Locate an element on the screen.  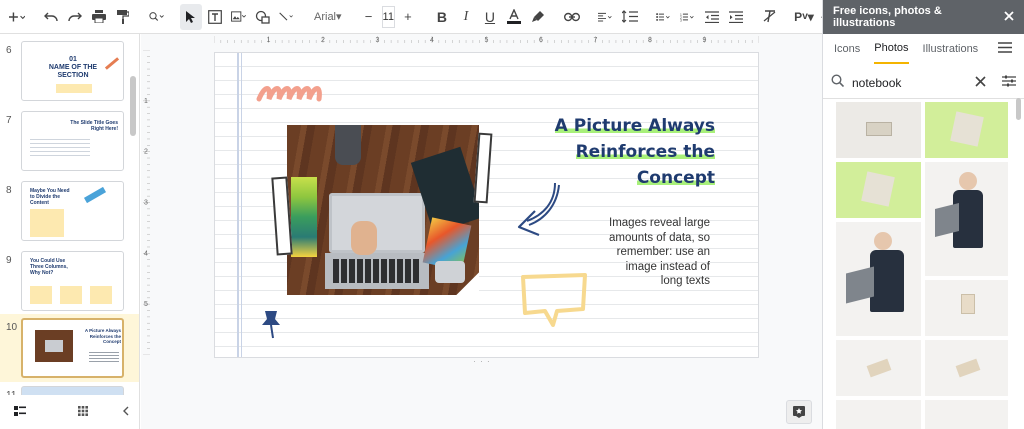
line-spacing-icon is located at coordinates (630, 17).